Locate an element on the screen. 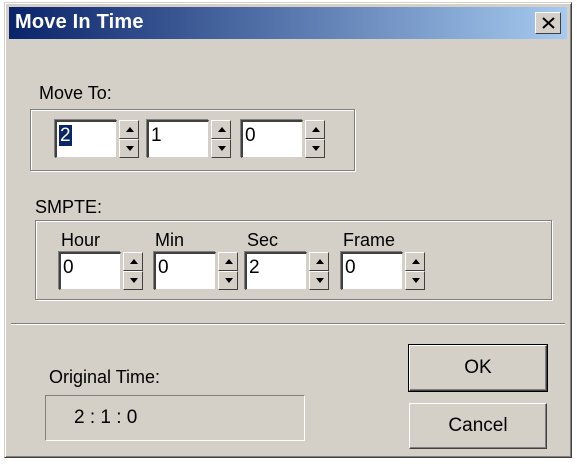 This screenshot has width=577, height=465. close-icon is located at coordinates (548, 23).